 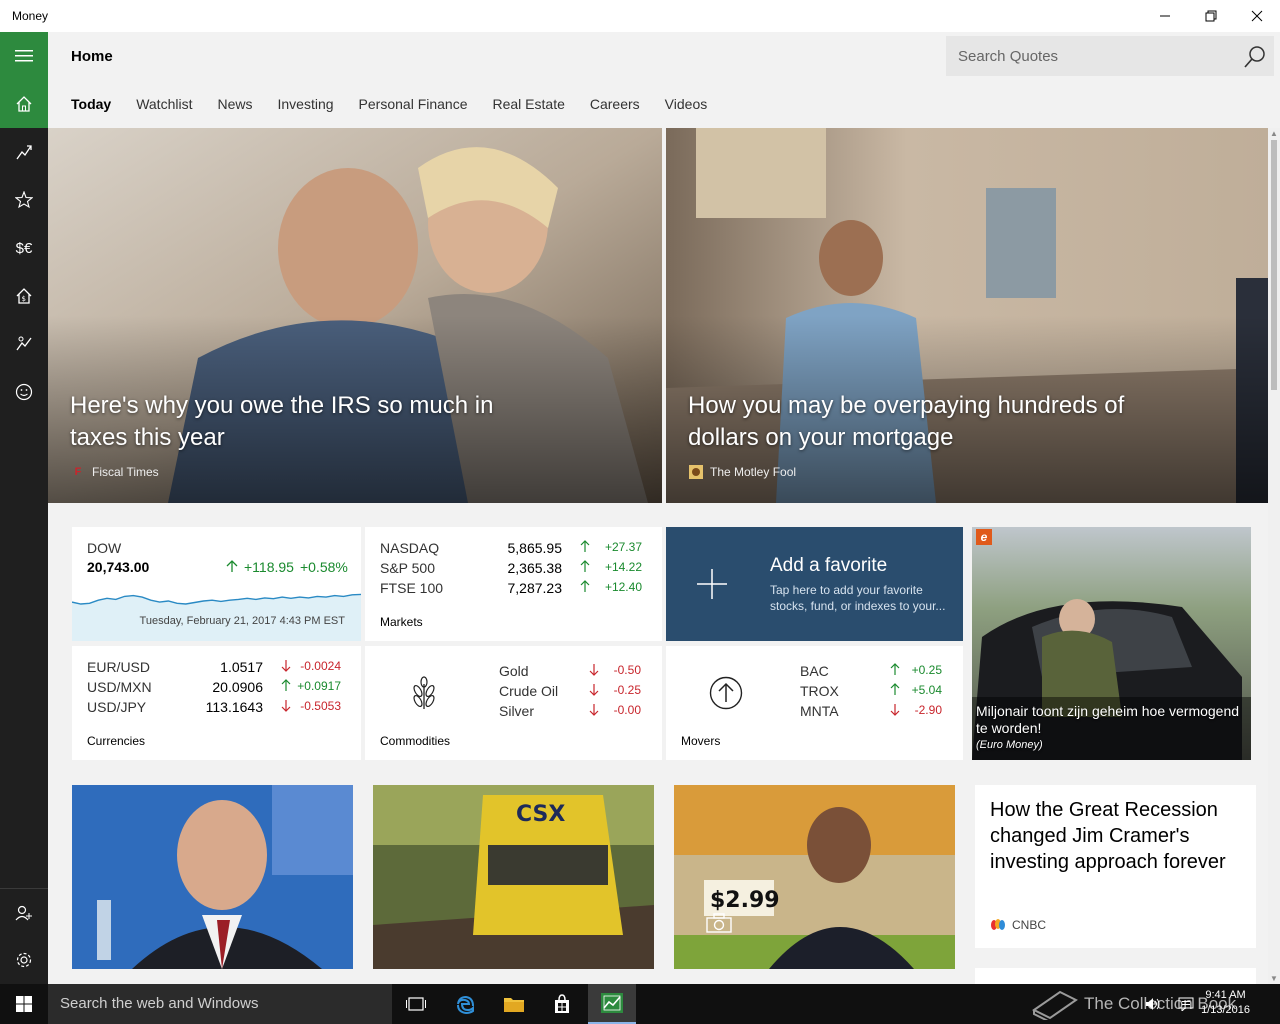 What do you see at coordinates (24, 248) in the screenshot?
I see `nav-currencies-button: $€` at bounding box center [24, 248].